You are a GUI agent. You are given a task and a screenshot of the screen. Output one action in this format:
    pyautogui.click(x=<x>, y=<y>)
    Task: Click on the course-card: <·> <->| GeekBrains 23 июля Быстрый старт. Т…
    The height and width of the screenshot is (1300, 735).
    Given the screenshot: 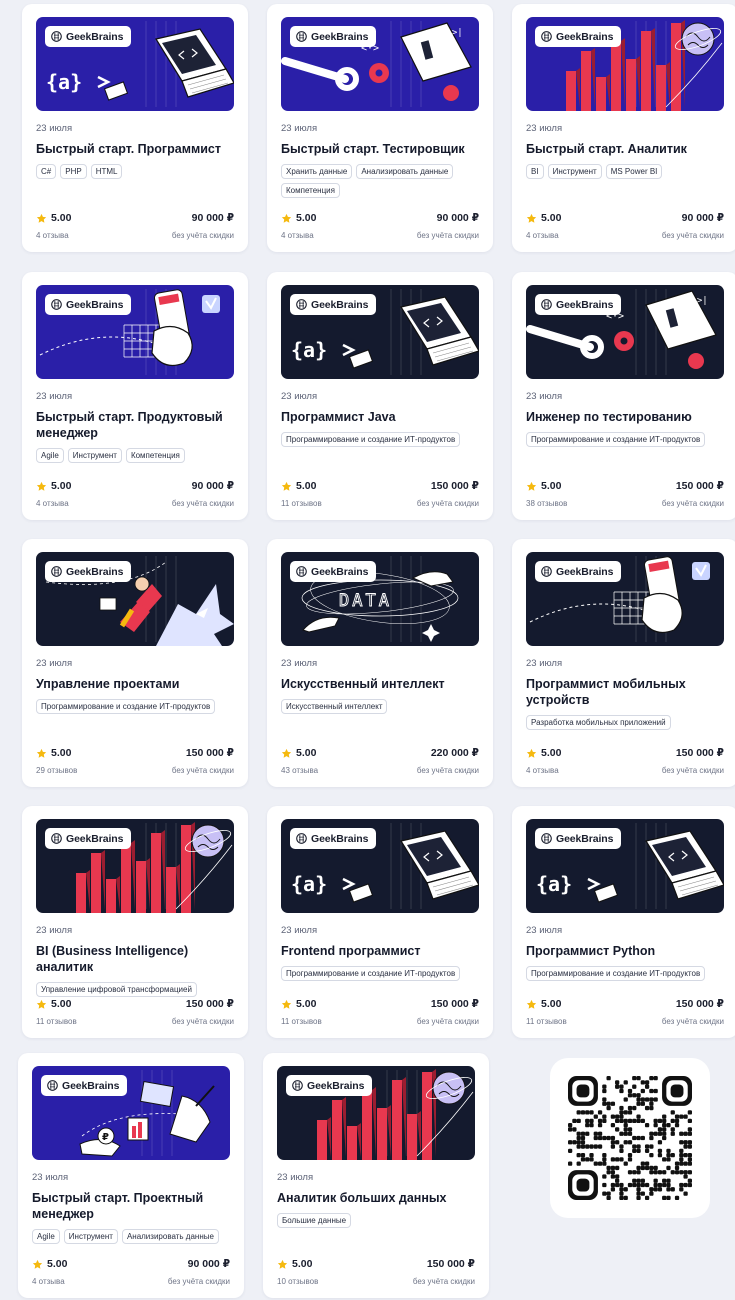 What is the action you would take?
    pyautogui.click(x=380, y=128)
    